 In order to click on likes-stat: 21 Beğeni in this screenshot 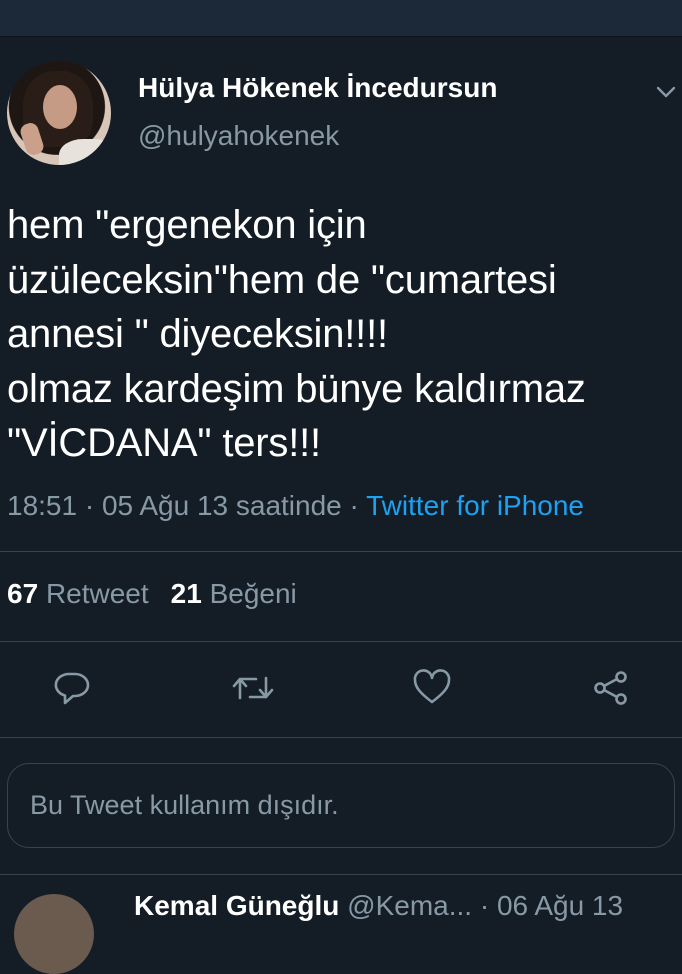, I will do `click(234, 593)`.